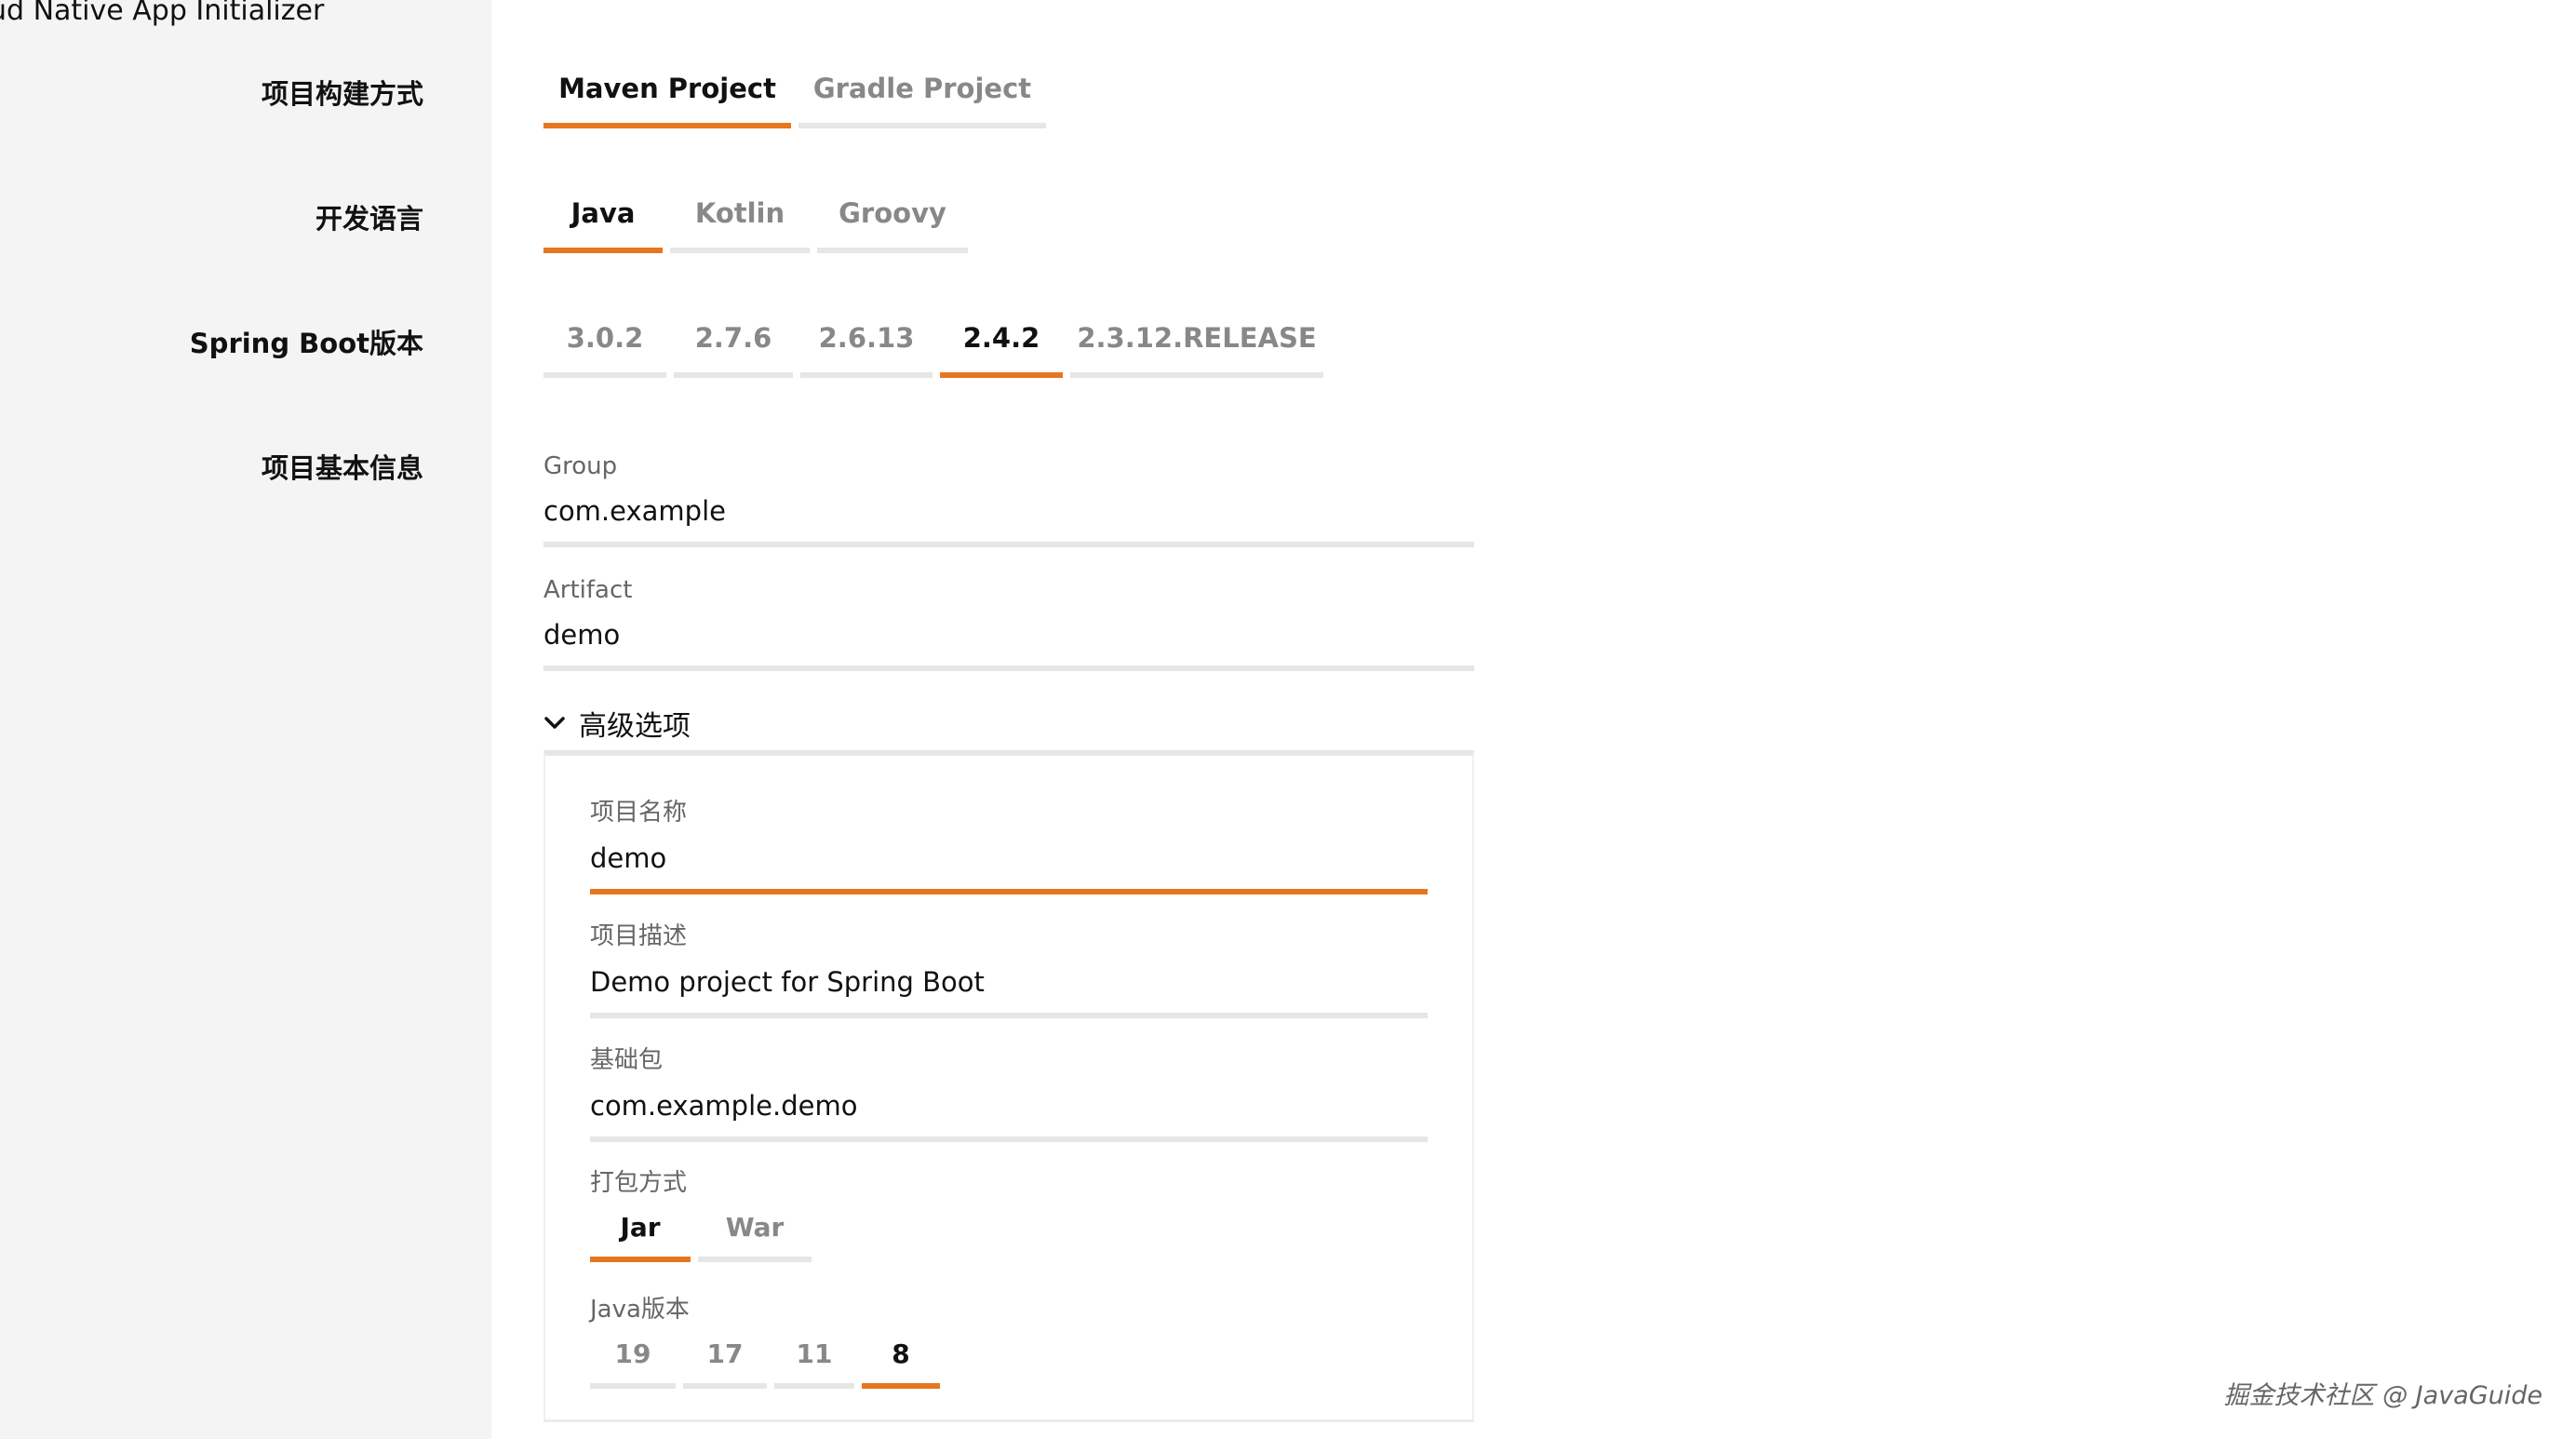  What do you see at coordinates (892, 216) in the screenshot?
I see `tab-groovy: Groovy` at bounding box center [892, 216].